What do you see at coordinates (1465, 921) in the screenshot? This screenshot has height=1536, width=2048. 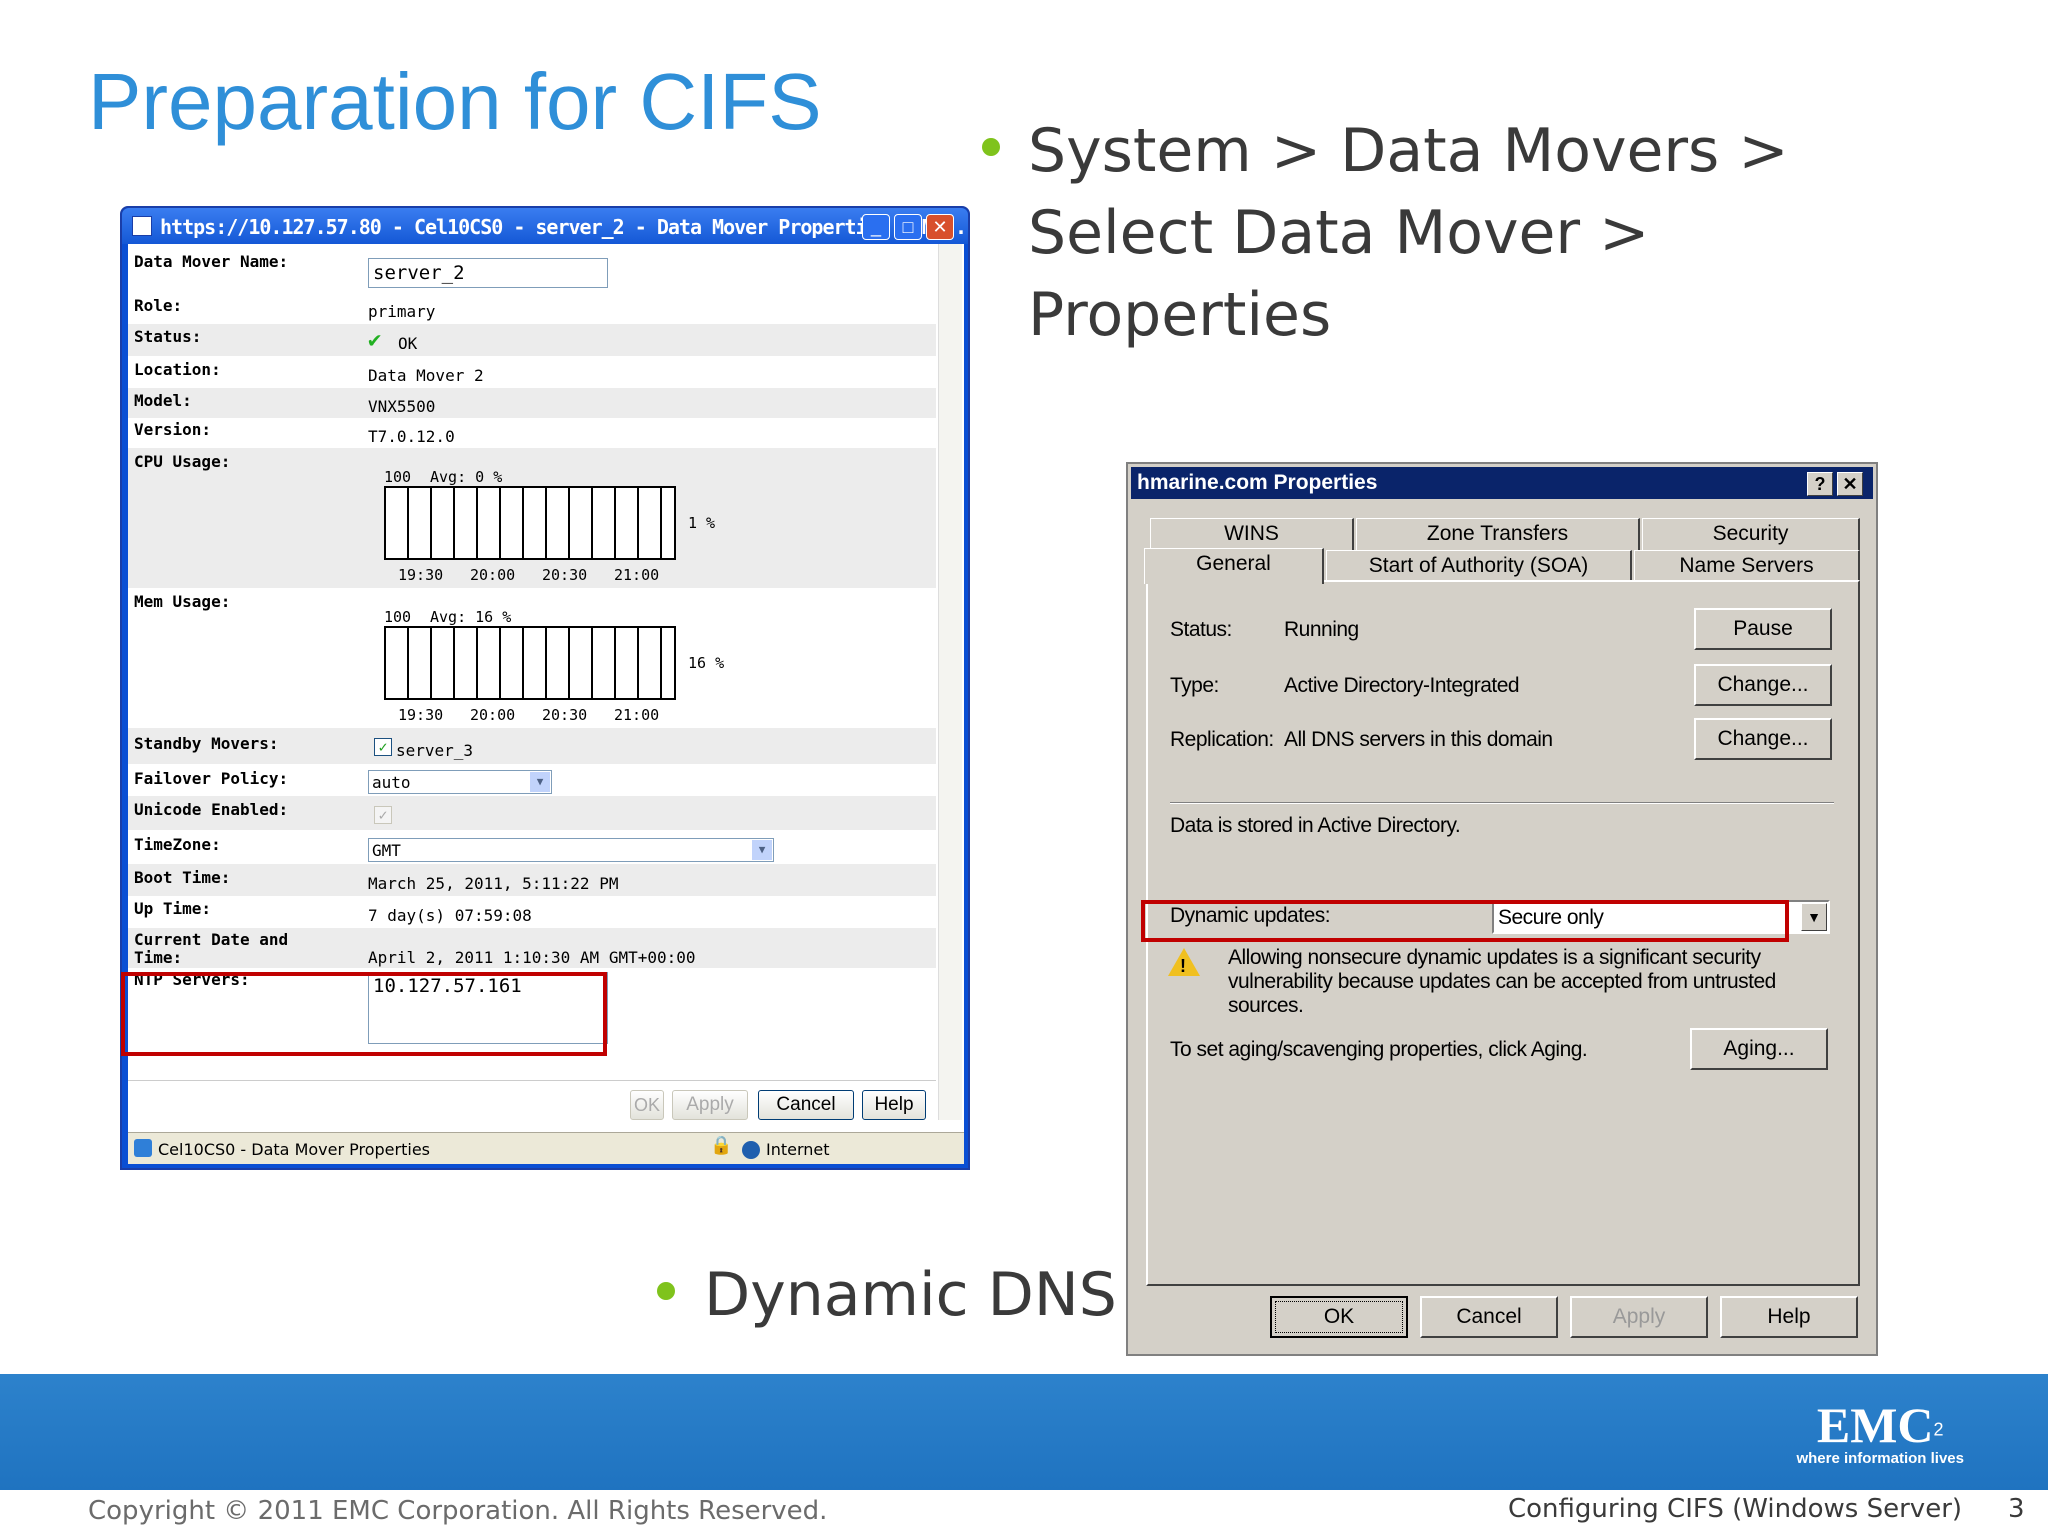 I see `dynamic-updates-highlight-box` at bounding box center [1465, 921].